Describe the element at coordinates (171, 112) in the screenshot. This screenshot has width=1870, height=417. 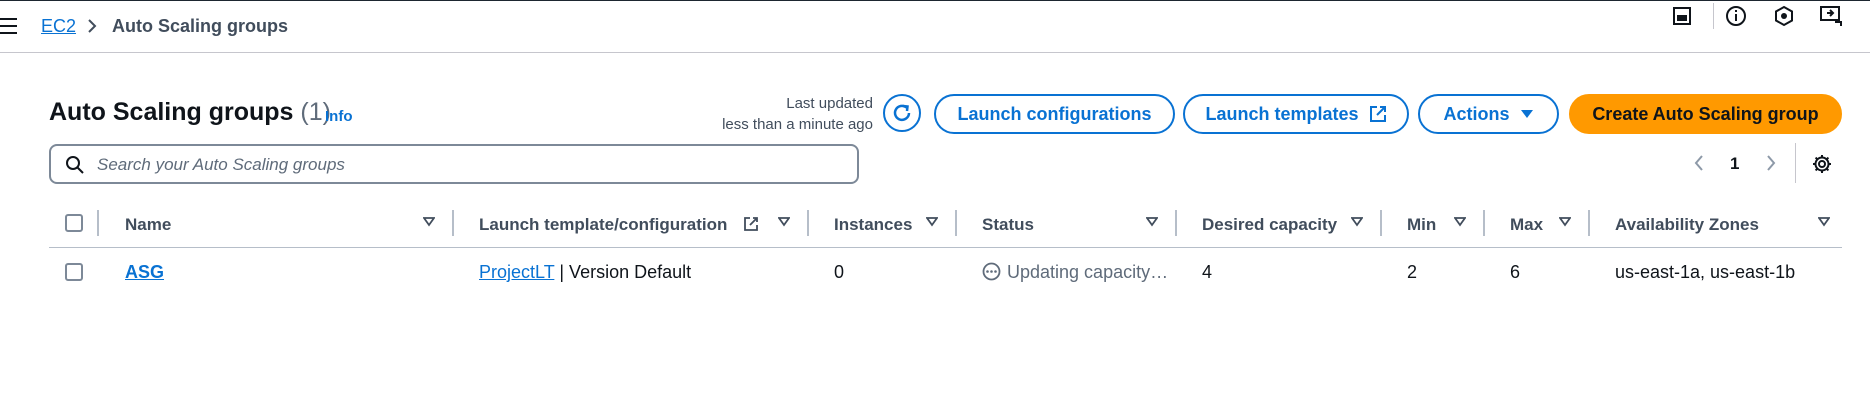
I see `page-title-text: Auto Scaling groups` at that location.